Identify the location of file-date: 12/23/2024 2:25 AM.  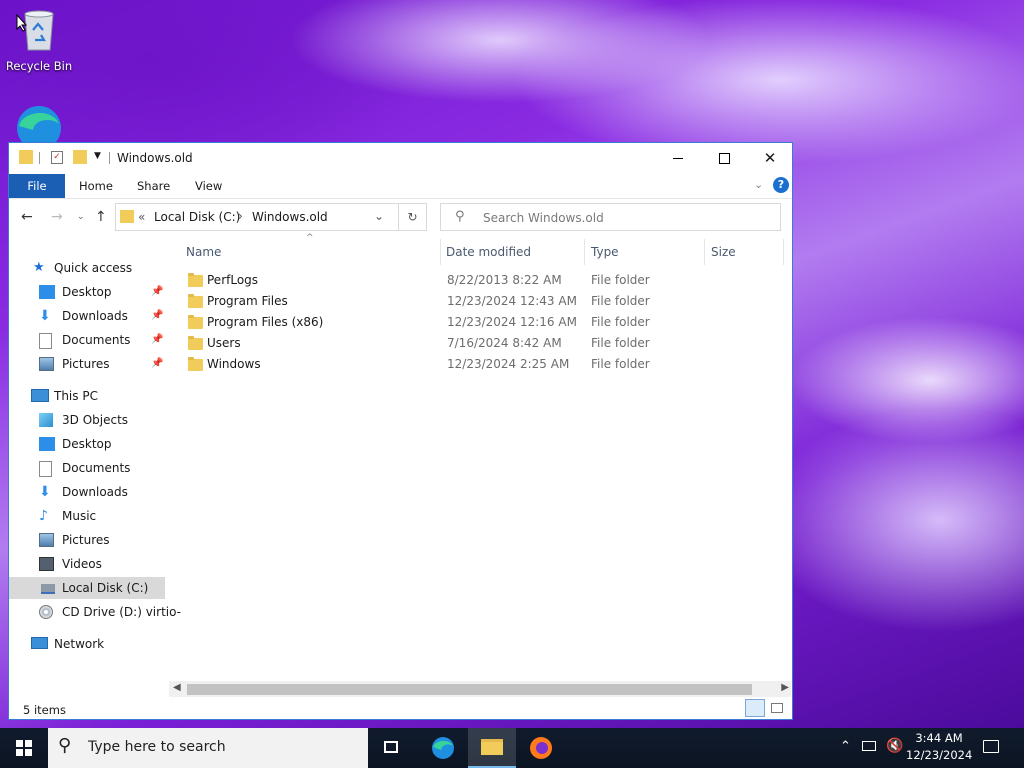
(508, 364).